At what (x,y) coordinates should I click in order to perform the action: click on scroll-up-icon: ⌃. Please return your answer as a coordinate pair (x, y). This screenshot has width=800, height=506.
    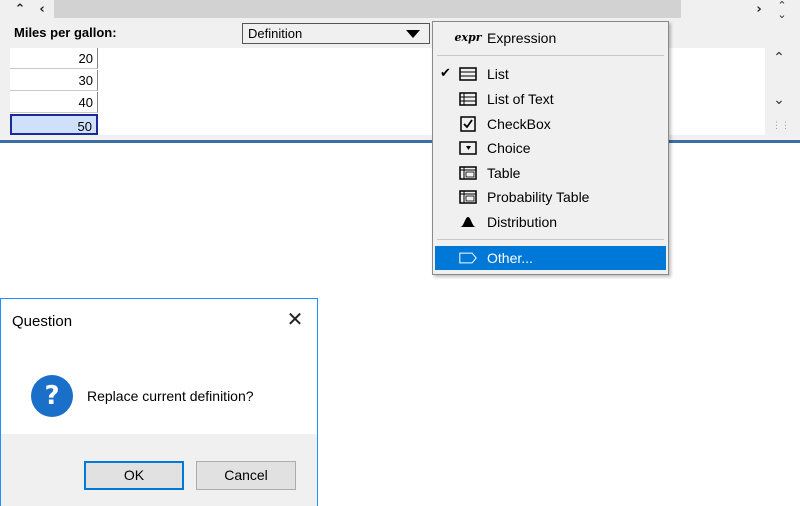
    Looking at the image, I should click on (779, 58).